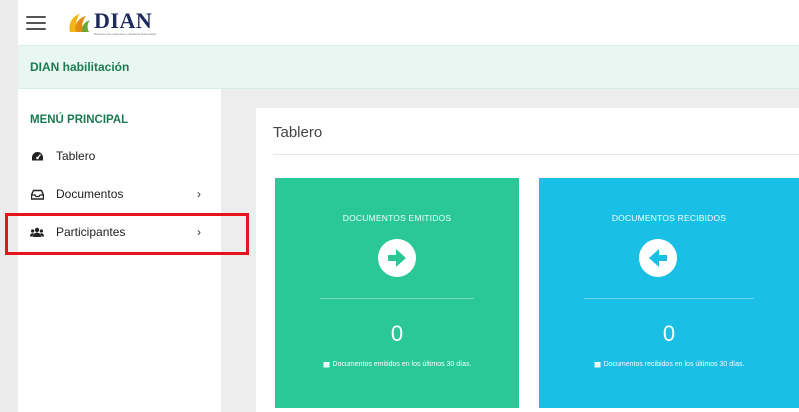  What do you see at coordinates (76, 156) in the screenshot?
I see `sidebar-item-label: Tablero` at bounding box center [76, 156].